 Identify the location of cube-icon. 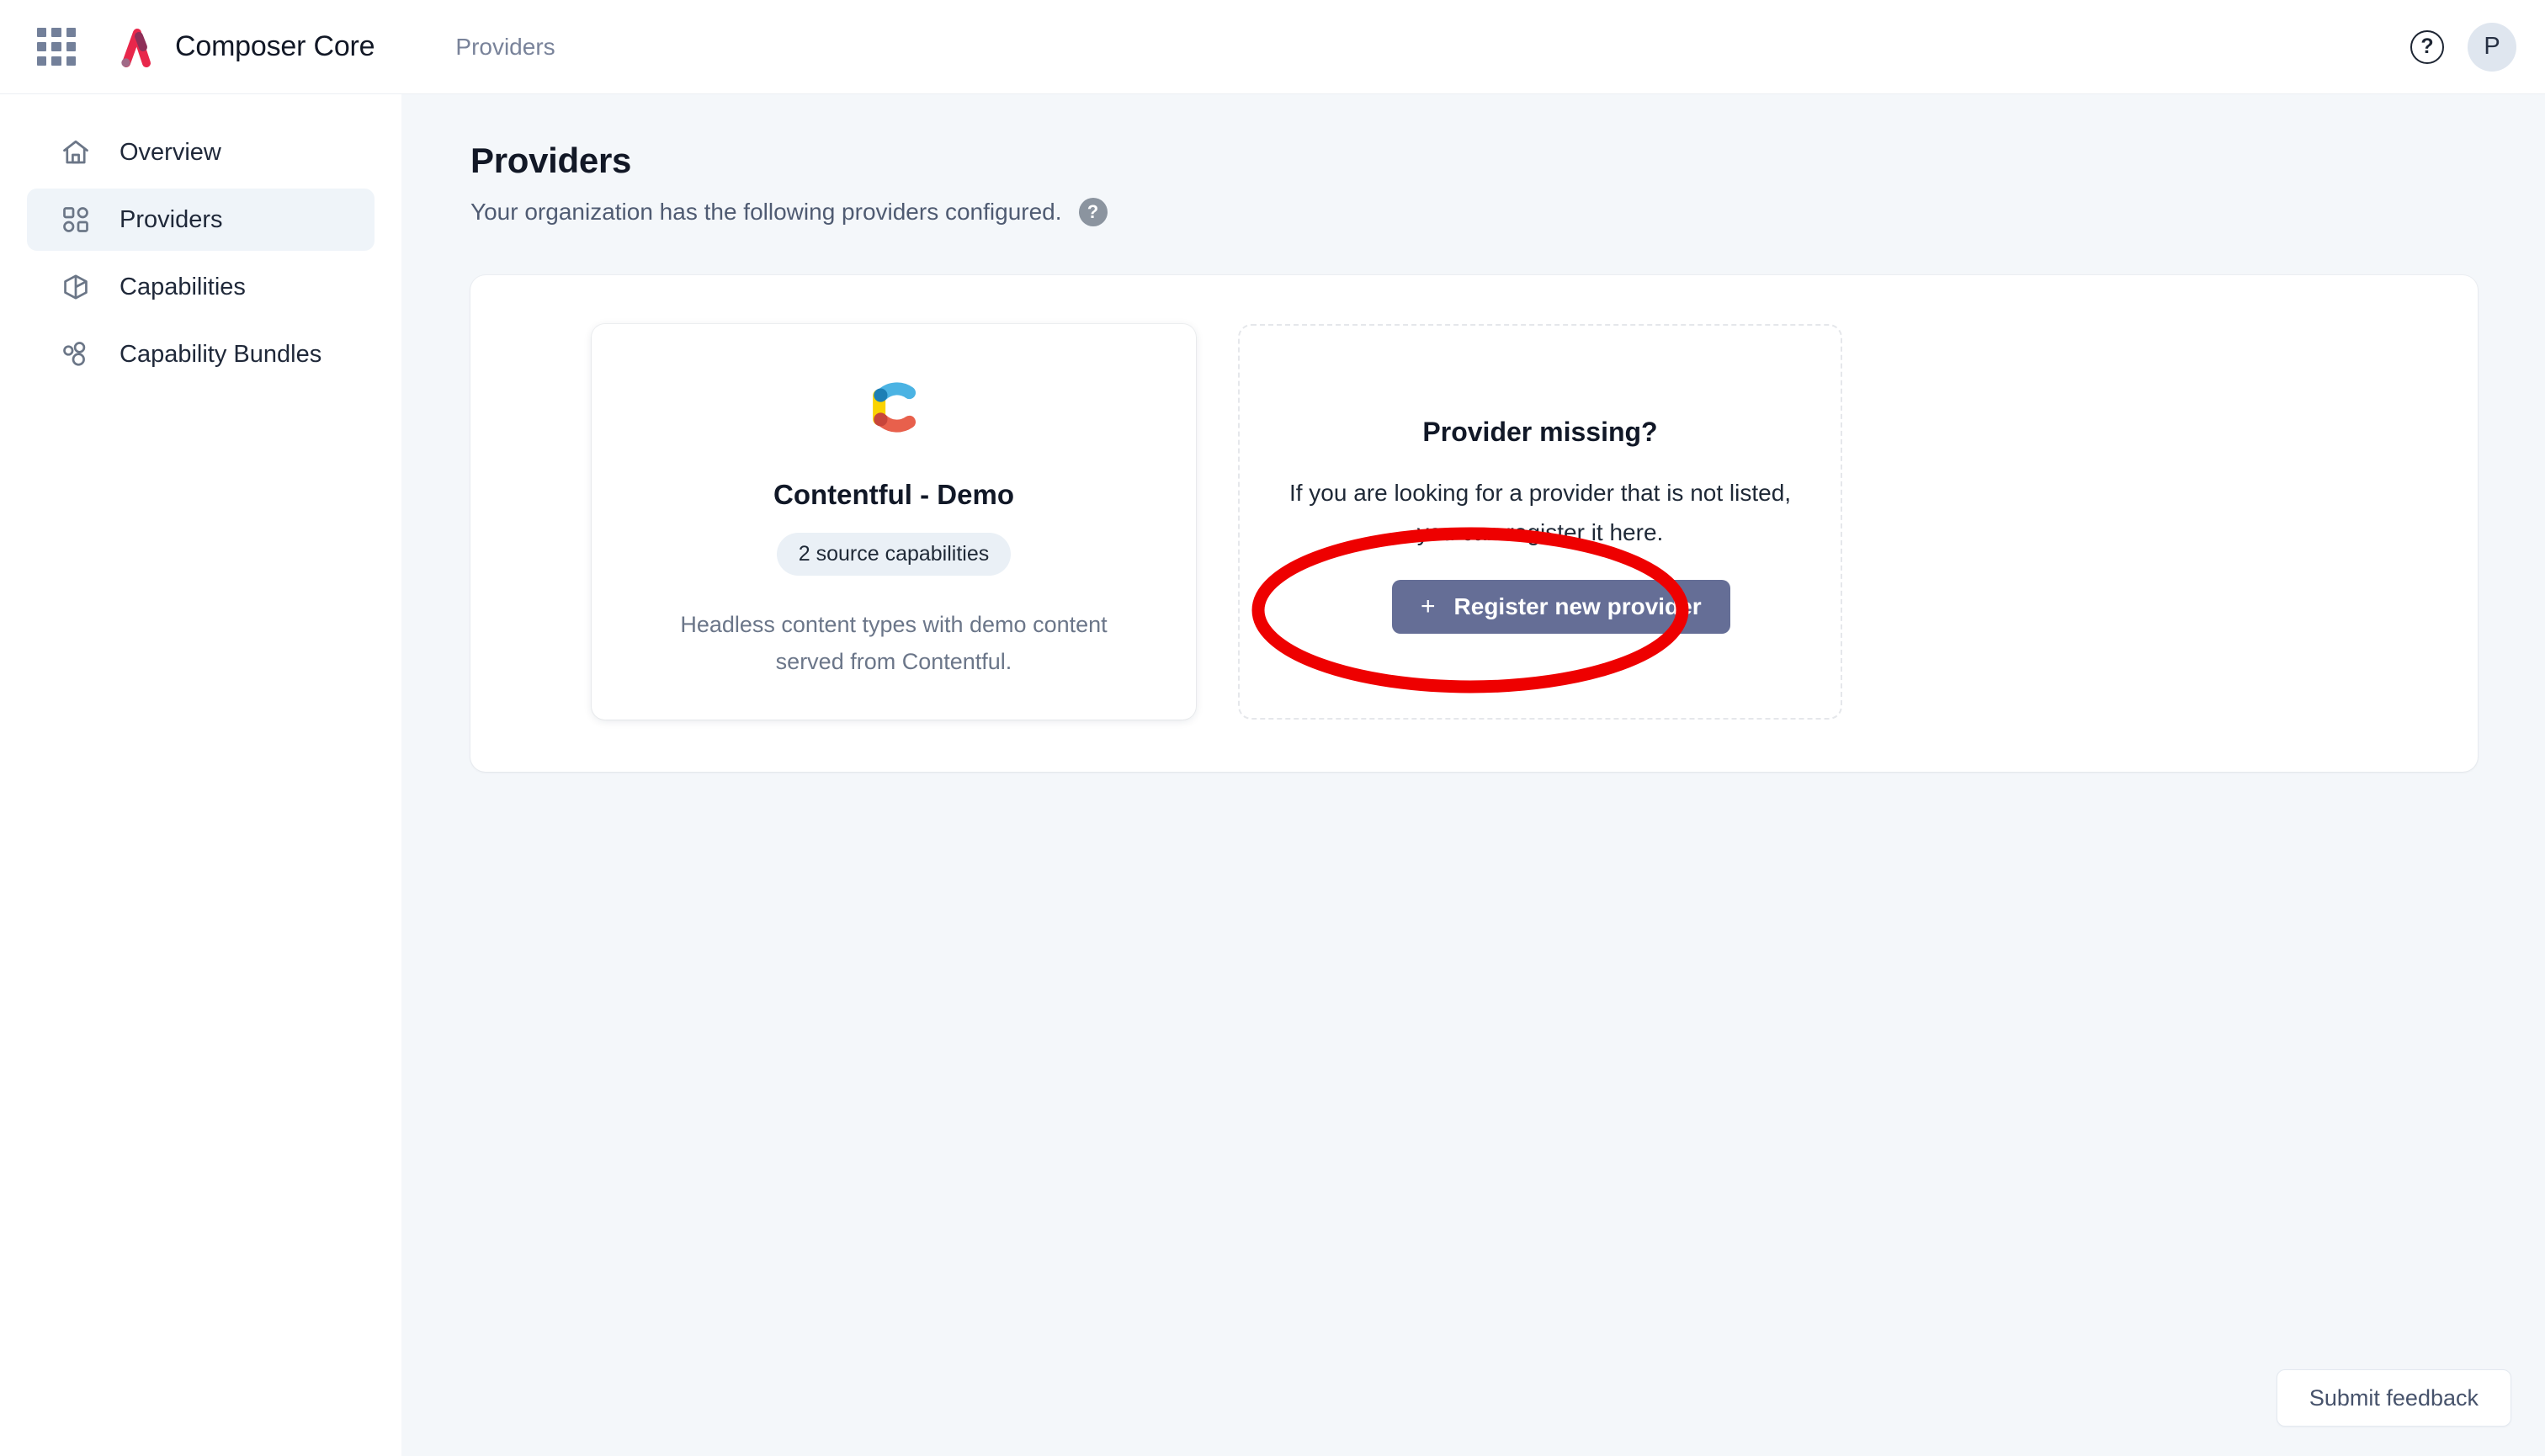
(76, 287).